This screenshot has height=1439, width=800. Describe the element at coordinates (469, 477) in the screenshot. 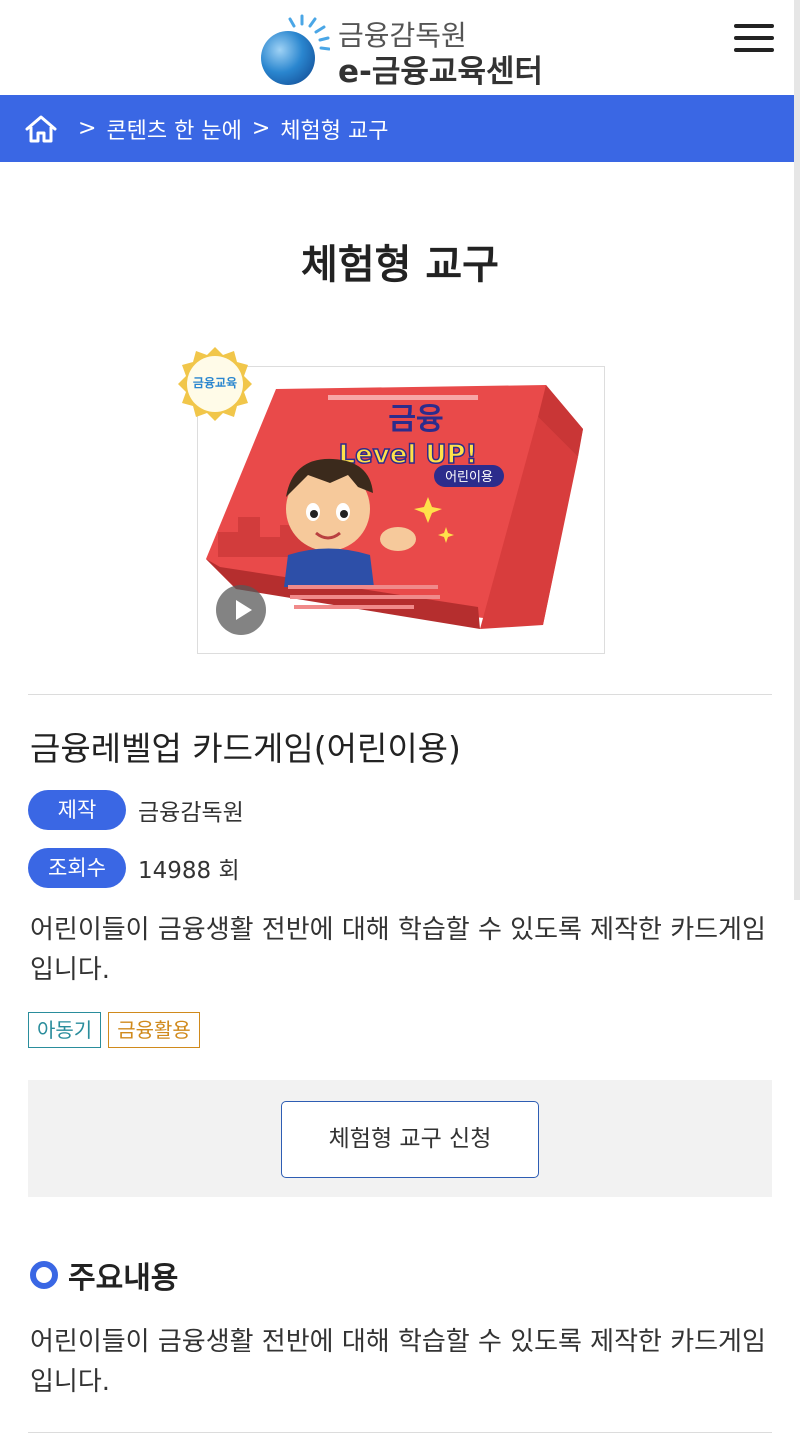

I see `box-tag: 어린이용` at that location.